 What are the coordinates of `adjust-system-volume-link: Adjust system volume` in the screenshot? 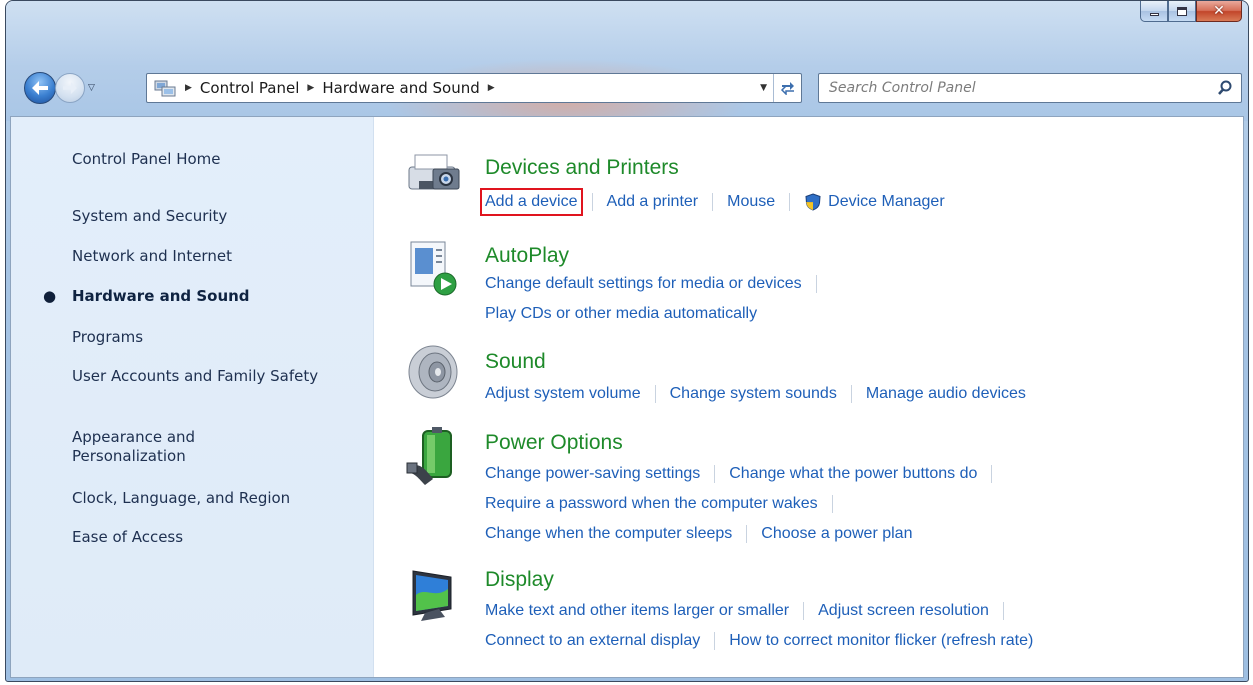 It's located at (563, 394).